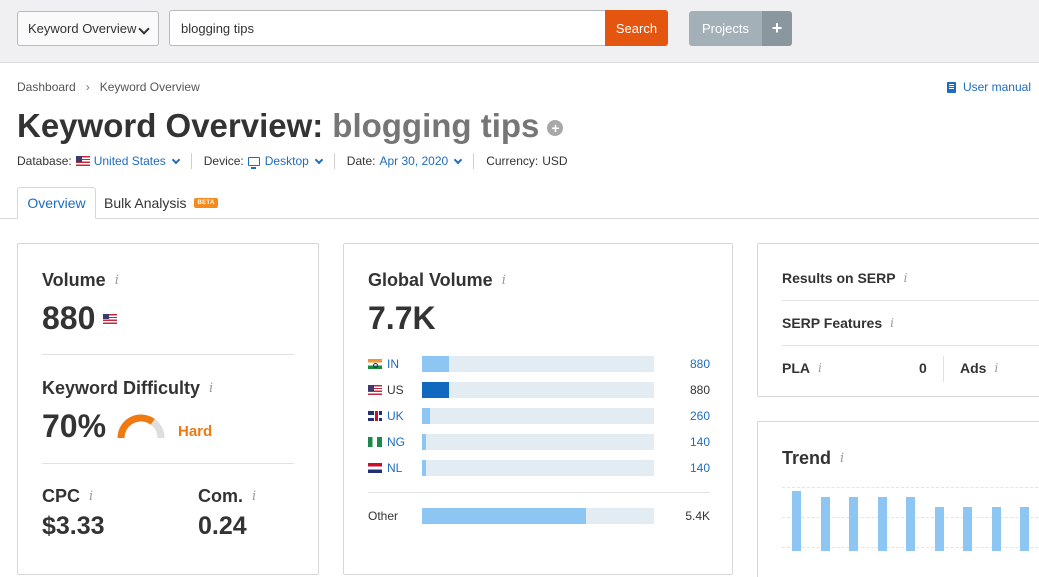 This screenshot has width=1039, height=577. Describe the element at coordinates (375, 442) in the screenshot. I see `nigeria-flag-icon` at that location.